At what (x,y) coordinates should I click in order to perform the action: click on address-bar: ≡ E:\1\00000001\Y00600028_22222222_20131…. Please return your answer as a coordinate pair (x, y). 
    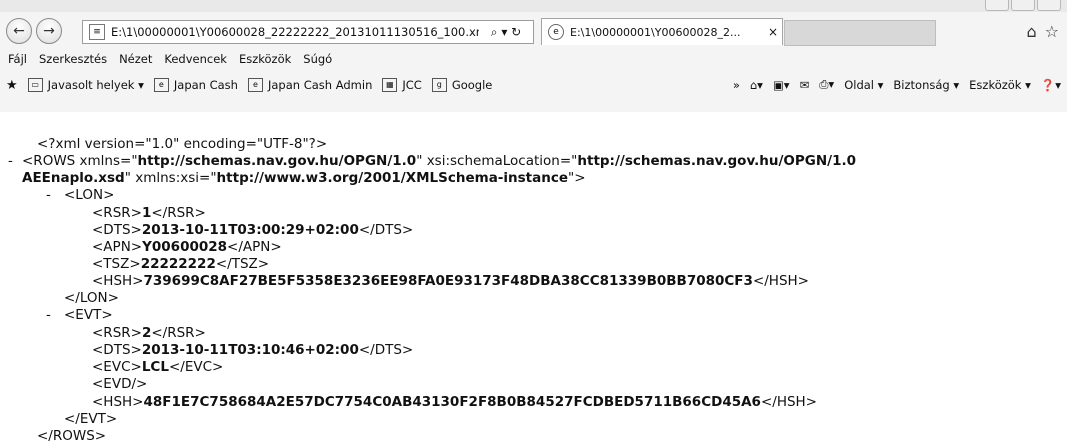
    Looking at the image, I should click on (308, 32).